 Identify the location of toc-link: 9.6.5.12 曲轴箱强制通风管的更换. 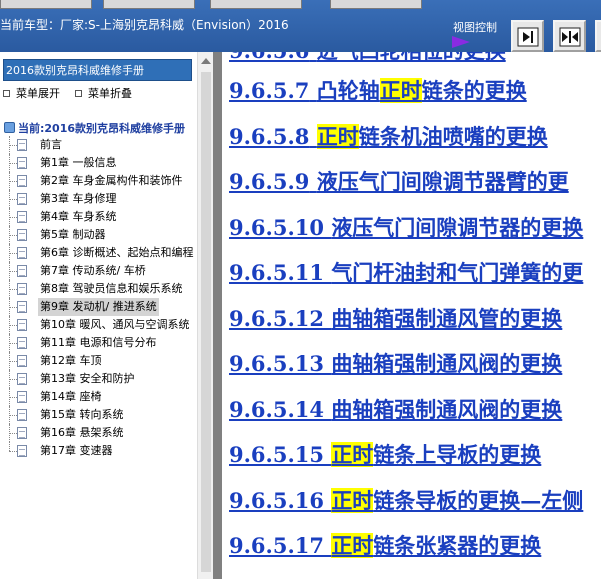
(395, 318).